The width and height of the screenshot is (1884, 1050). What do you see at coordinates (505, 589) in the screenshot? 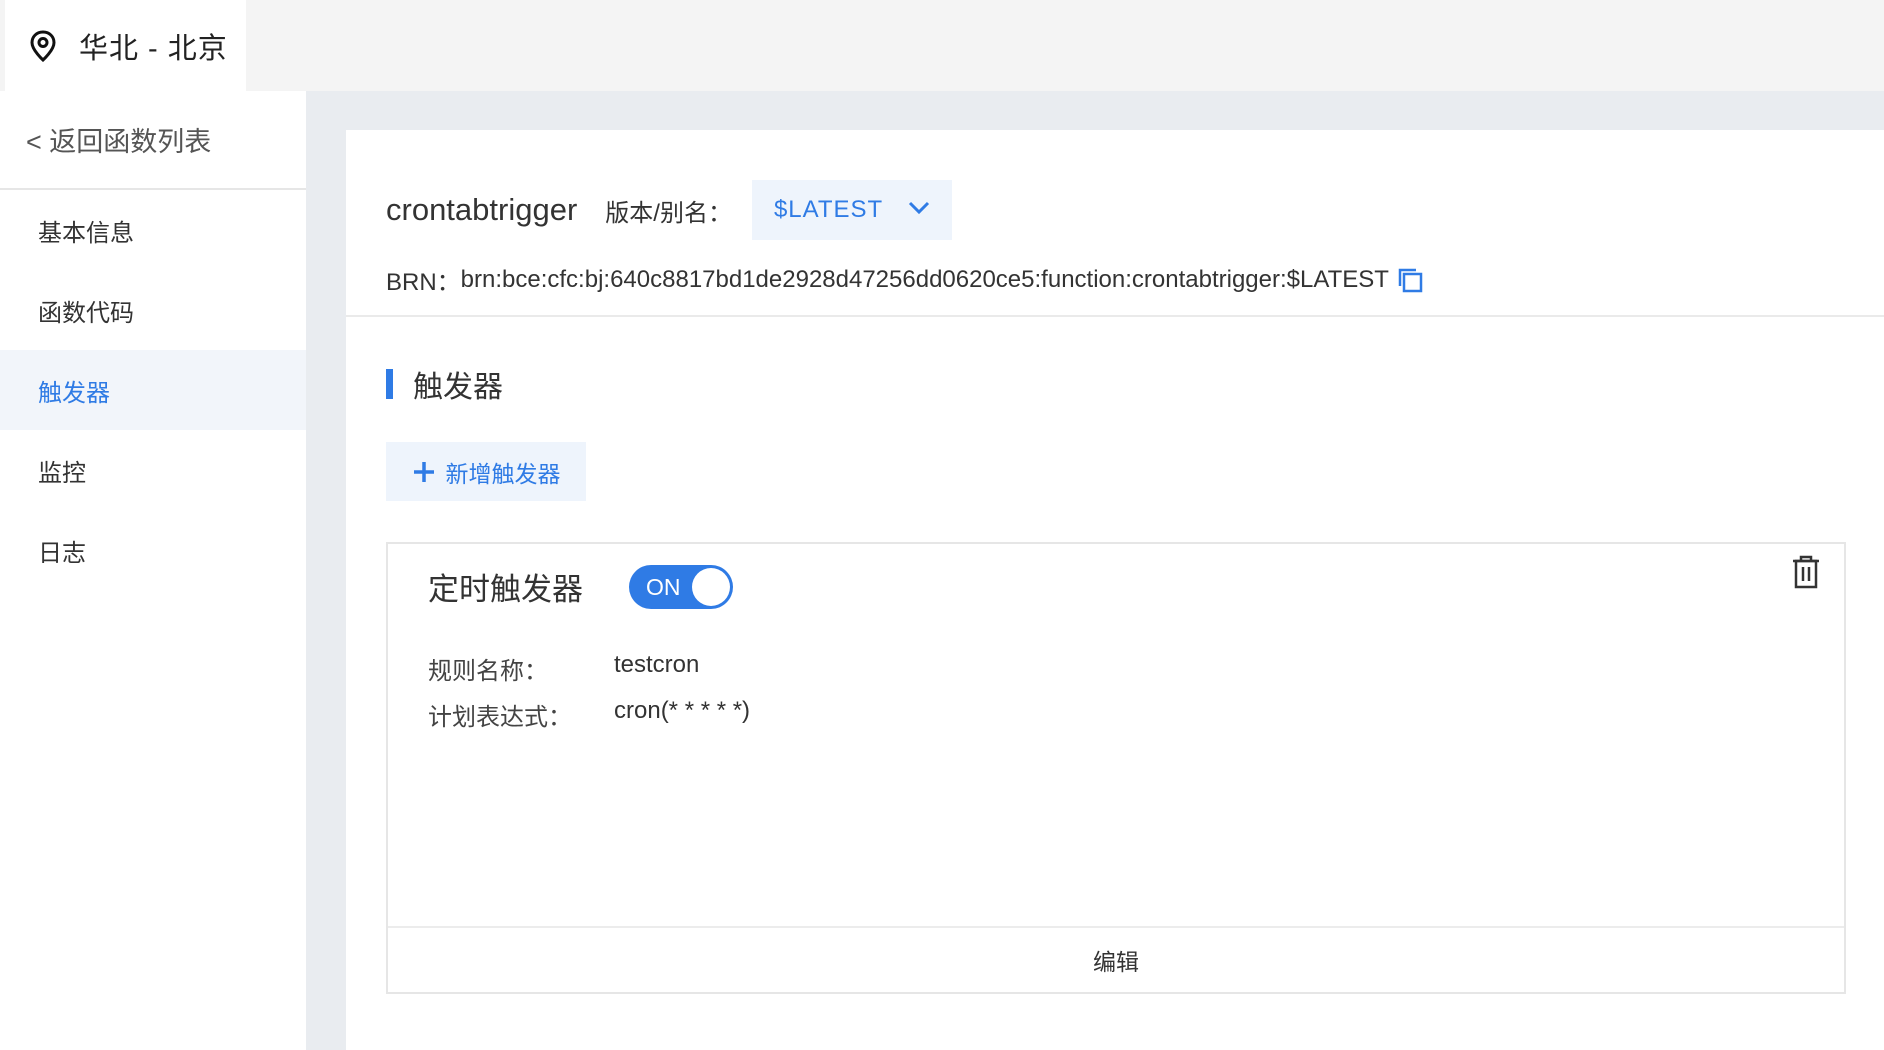
I see `trigger-card-title: 定时触发器` at bounding box center [505, 589].